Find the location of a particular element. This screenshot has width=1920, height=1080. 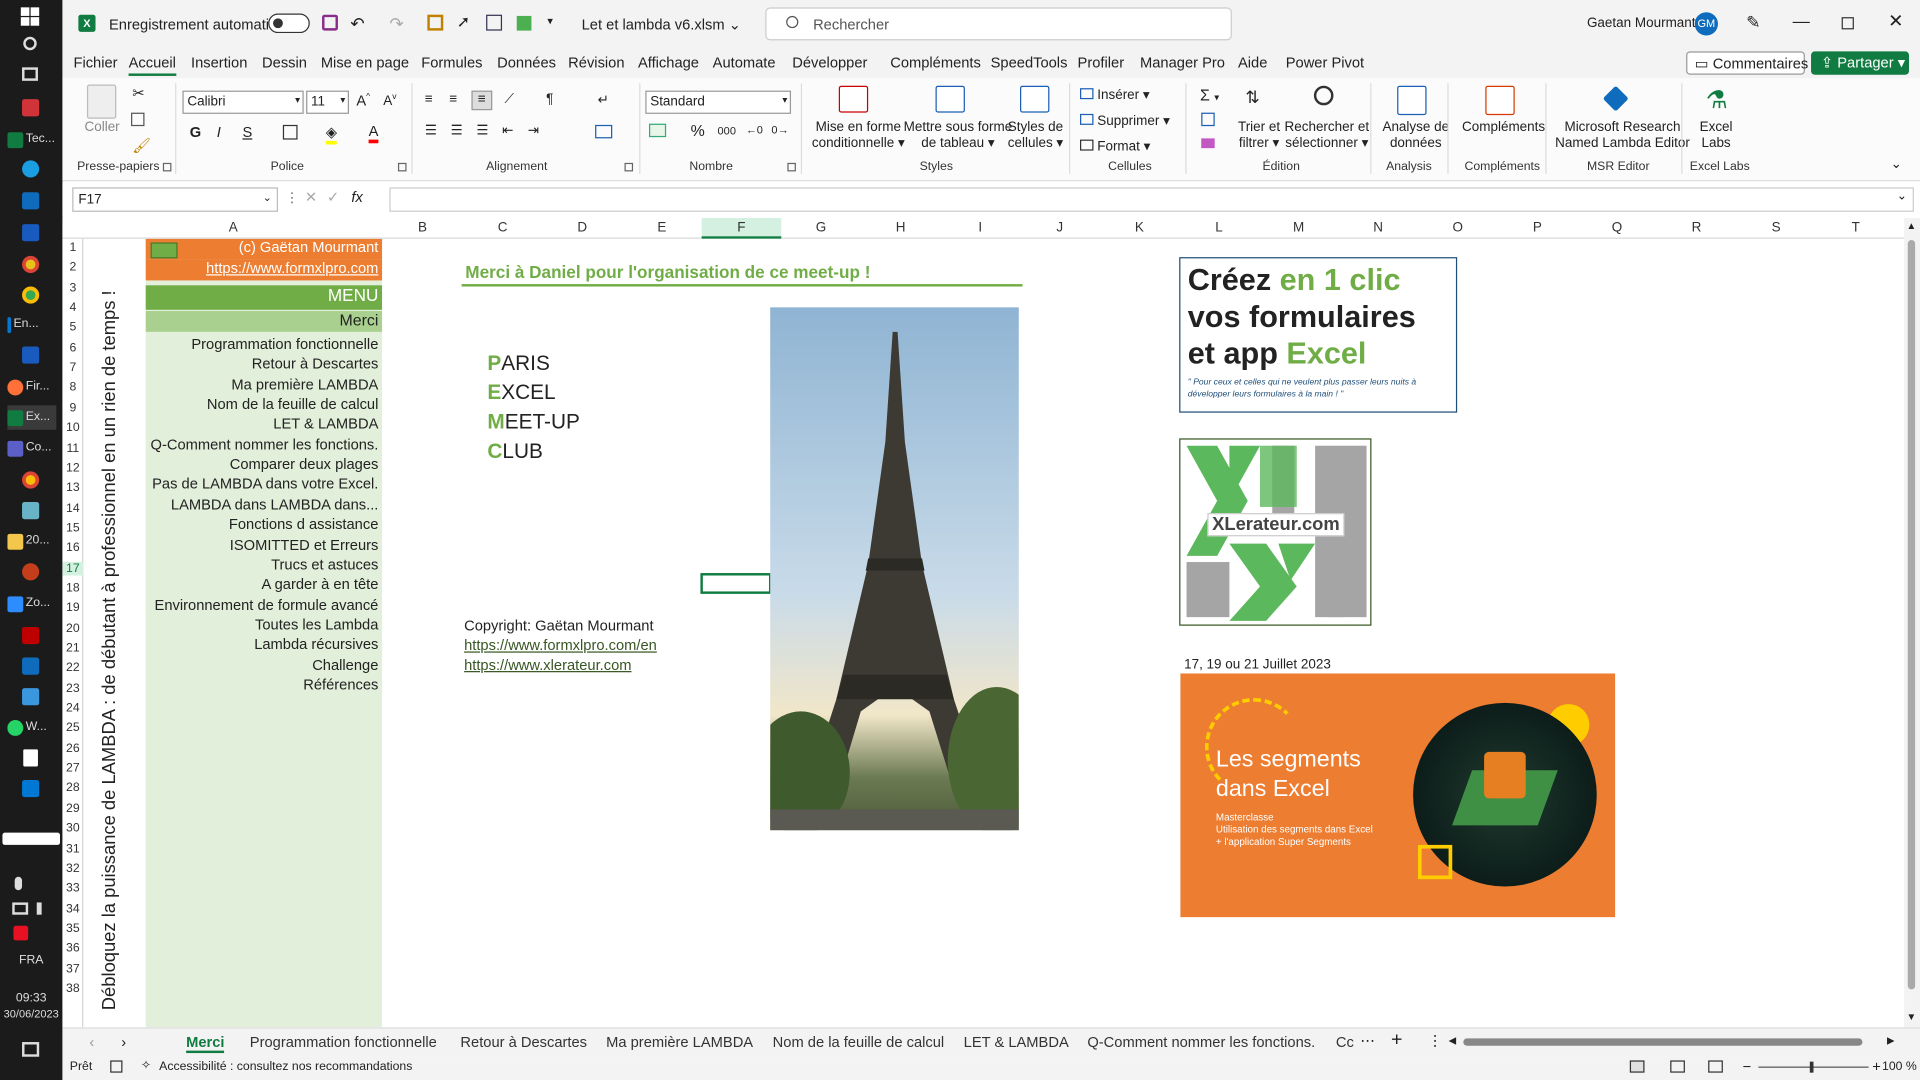

thousands-icon: 000 is located at coordinates (727, 131).